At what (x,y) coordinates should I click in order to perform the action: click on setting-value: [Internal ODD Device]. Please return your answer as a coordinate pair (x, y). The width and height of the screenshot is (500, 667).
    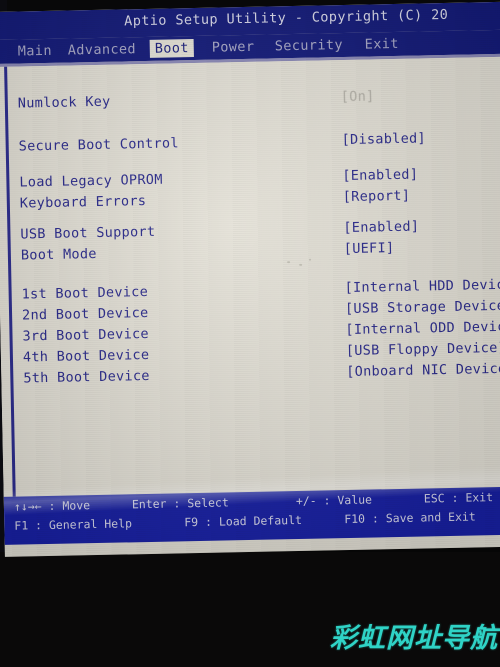
    Looking at the image, I should click on (422, 328).